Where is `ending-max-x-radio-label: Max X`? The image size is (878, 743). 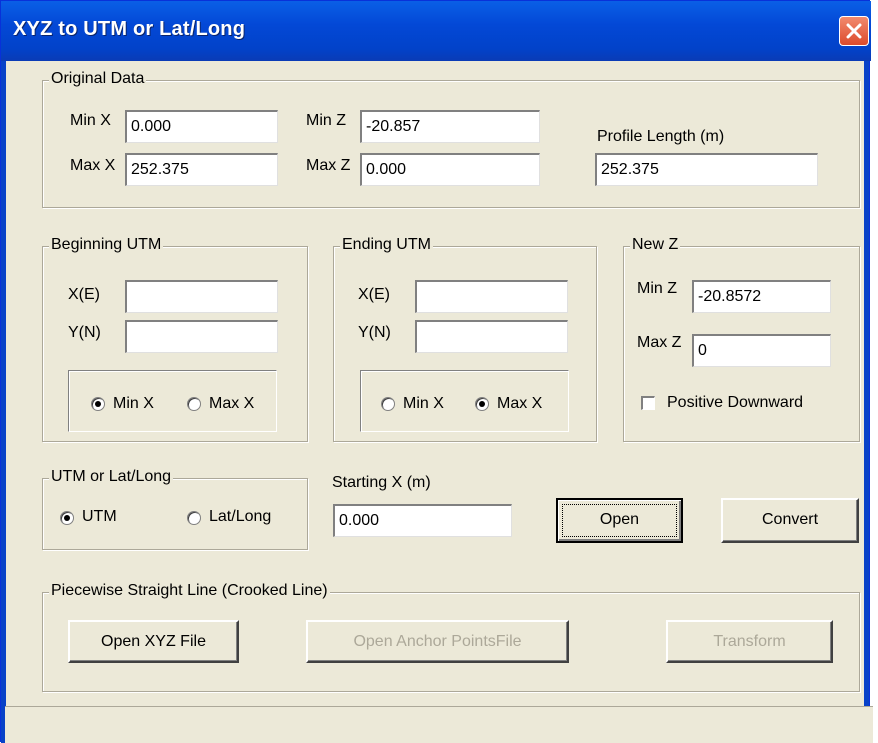
ending-max-x-radio-label: Max X is located at coordinates (519, 404).